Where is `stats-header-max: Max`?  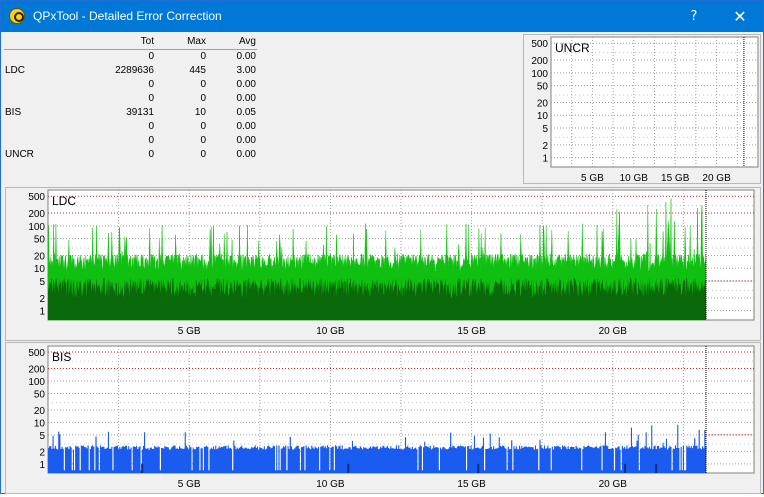
stats-header-max: Max is located at coordinates (181, 42).